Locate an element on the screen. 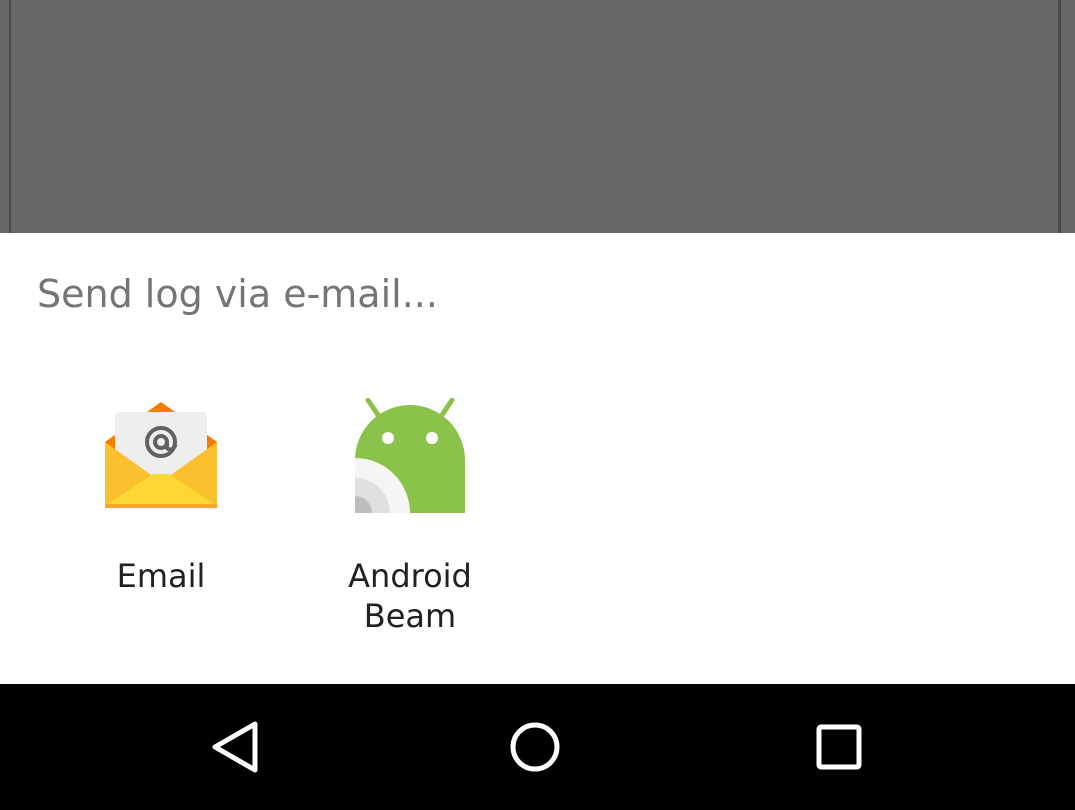  recents-button is located at coordinates (839, 747).